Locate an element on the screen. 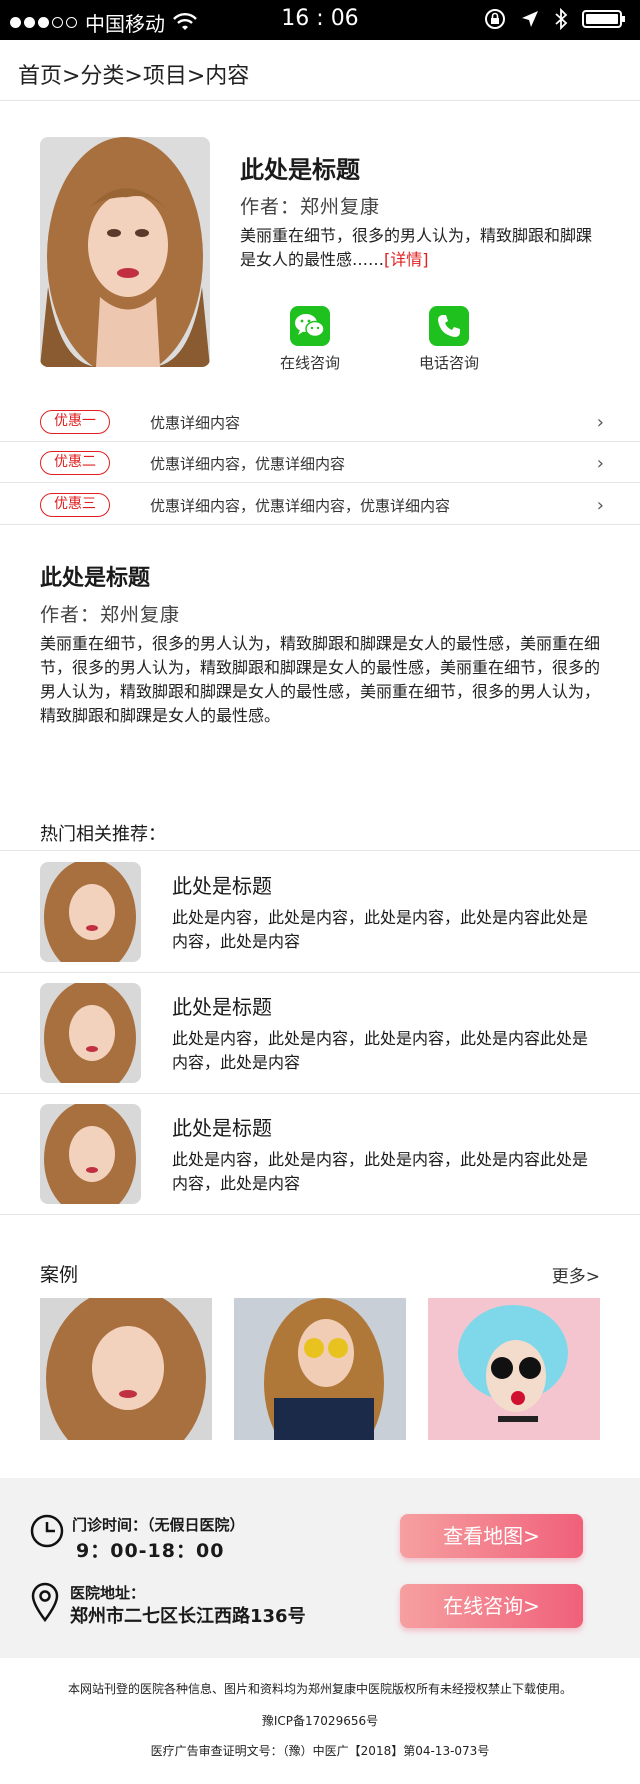  footer-ad-cert: 医疗广告审查证明文号：（豫）中医广【2018】第04-13-073号 is located at coordinates (320, 1751).